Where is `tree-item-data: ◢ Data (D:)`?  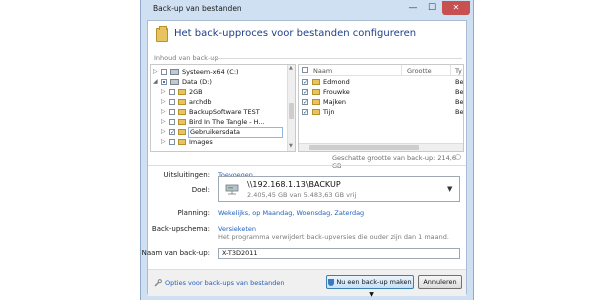
tree-item-data: ◢ Data (D:) is located at coordinates (218, 82).